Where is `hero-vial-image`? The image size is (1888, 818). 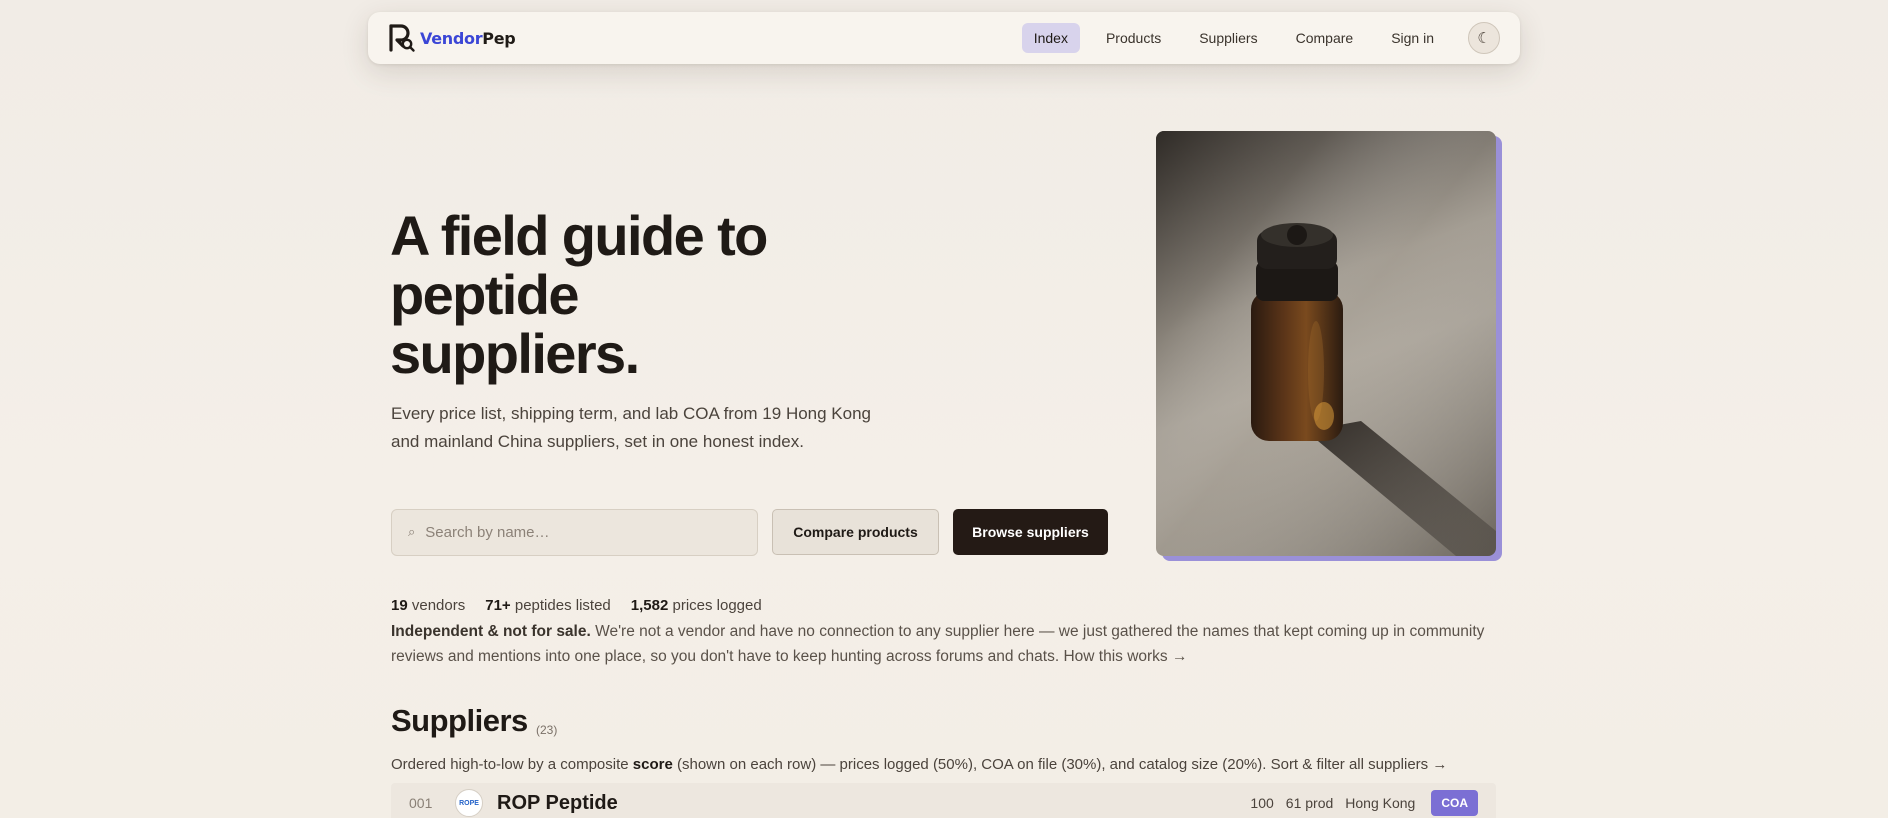
hero-vial-image is located at coordinates (1326, 343).